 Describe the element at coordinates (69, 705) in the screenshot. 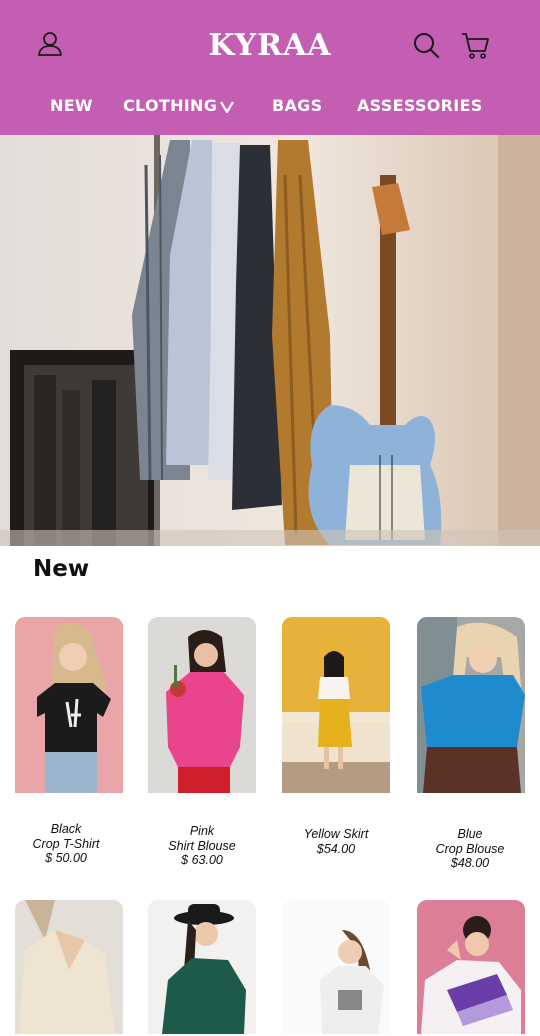

I see `product-image-black-crop-tshirt` at that location.